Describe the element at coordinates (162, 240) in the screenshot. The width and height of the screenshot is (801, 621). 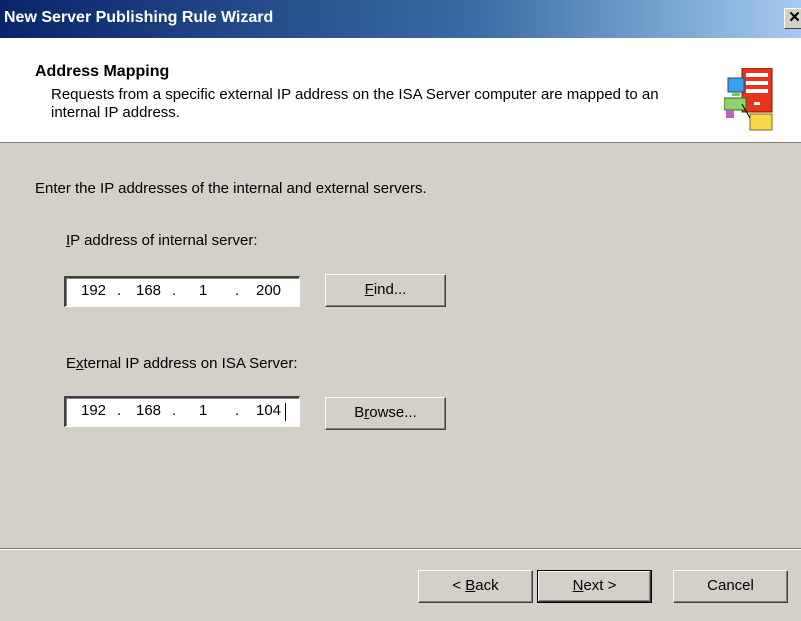
I see `internal-ip-label: IP address of internal server:` at that location.